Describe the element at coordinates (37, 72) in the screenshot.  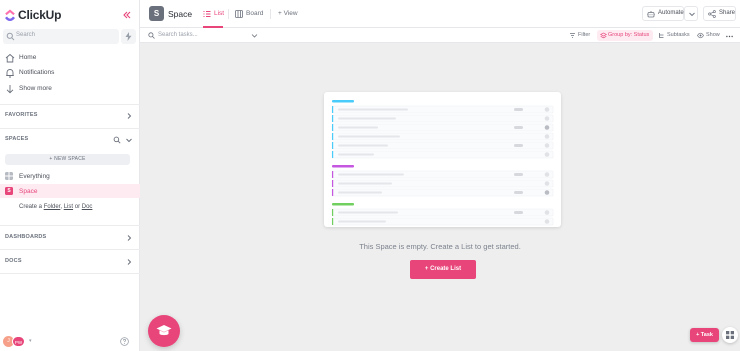
I see `sidebar-item-label: Notifications` at that location.